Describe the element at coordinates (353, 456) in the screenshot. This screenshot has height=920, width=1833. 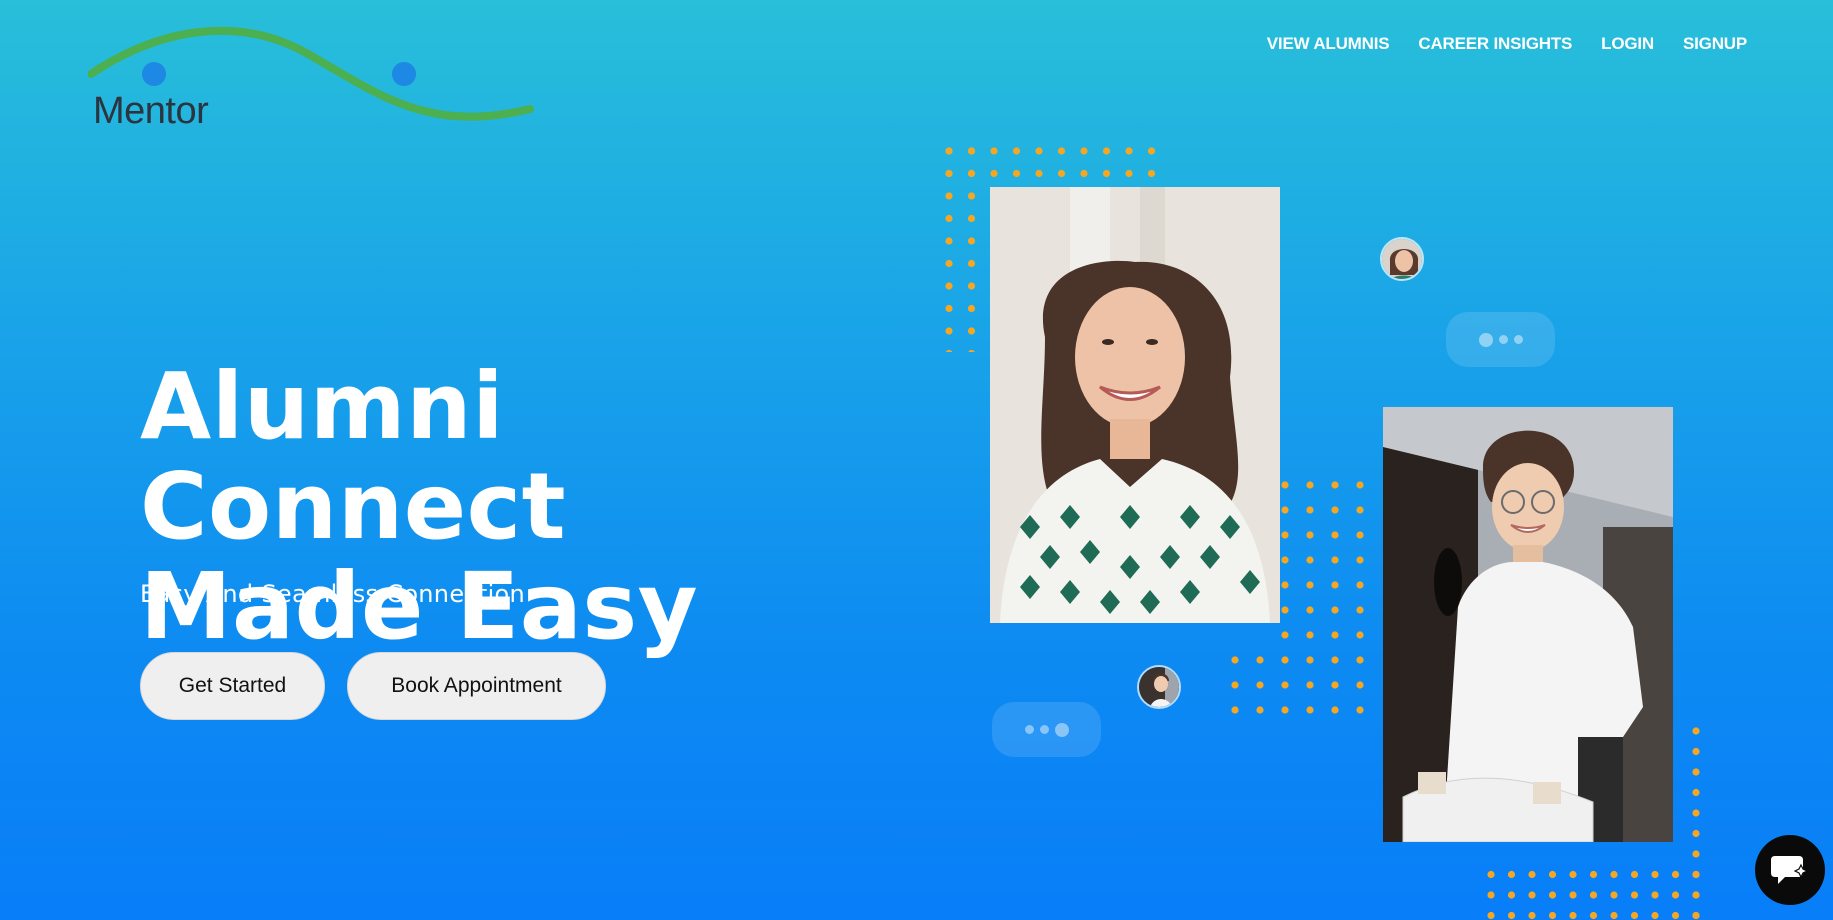
I see `hero-title-line1: Alumni Connect` at that location.